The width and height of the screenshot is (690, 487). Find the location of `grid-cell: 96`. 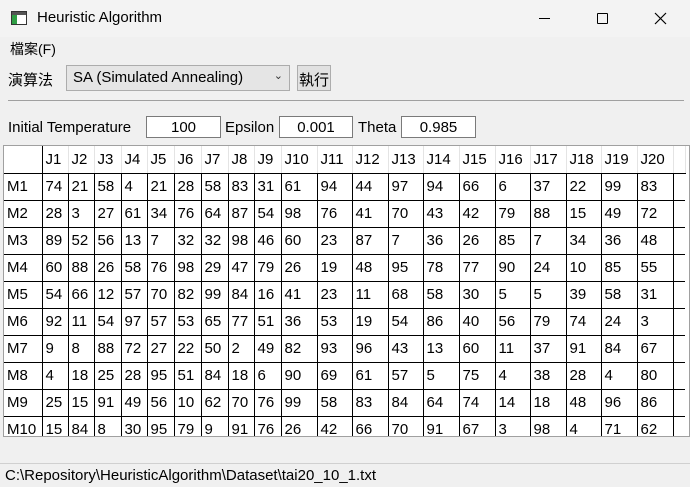

grid-cell: 96 is located at coordinates (370, 349).